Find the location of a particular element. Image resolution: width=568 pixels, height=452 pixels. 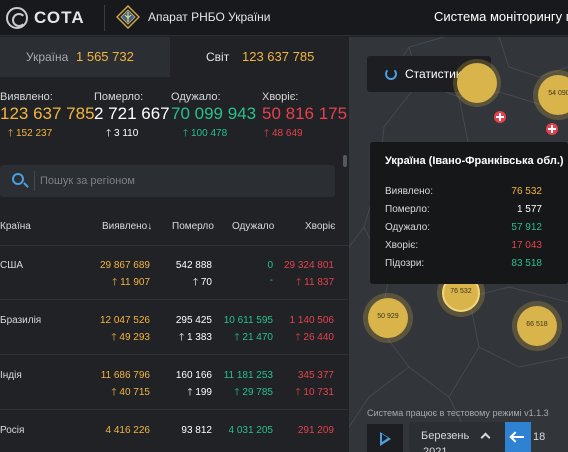

cell-sick-delta: 🡑 10 731 is located at coordinates (314, 392).